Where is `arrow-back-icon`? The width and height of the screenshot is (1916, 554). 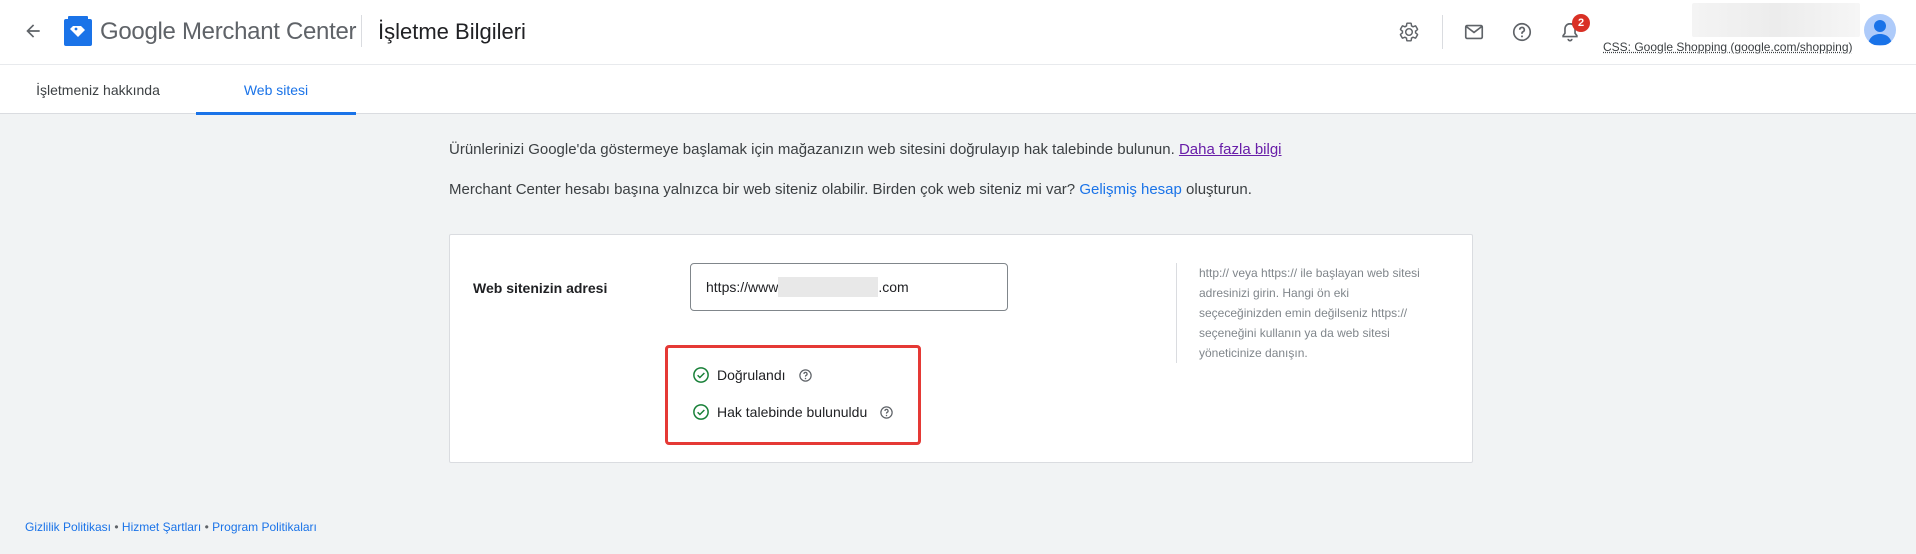
arrow-back-icon is located at coordinates (33, 31).